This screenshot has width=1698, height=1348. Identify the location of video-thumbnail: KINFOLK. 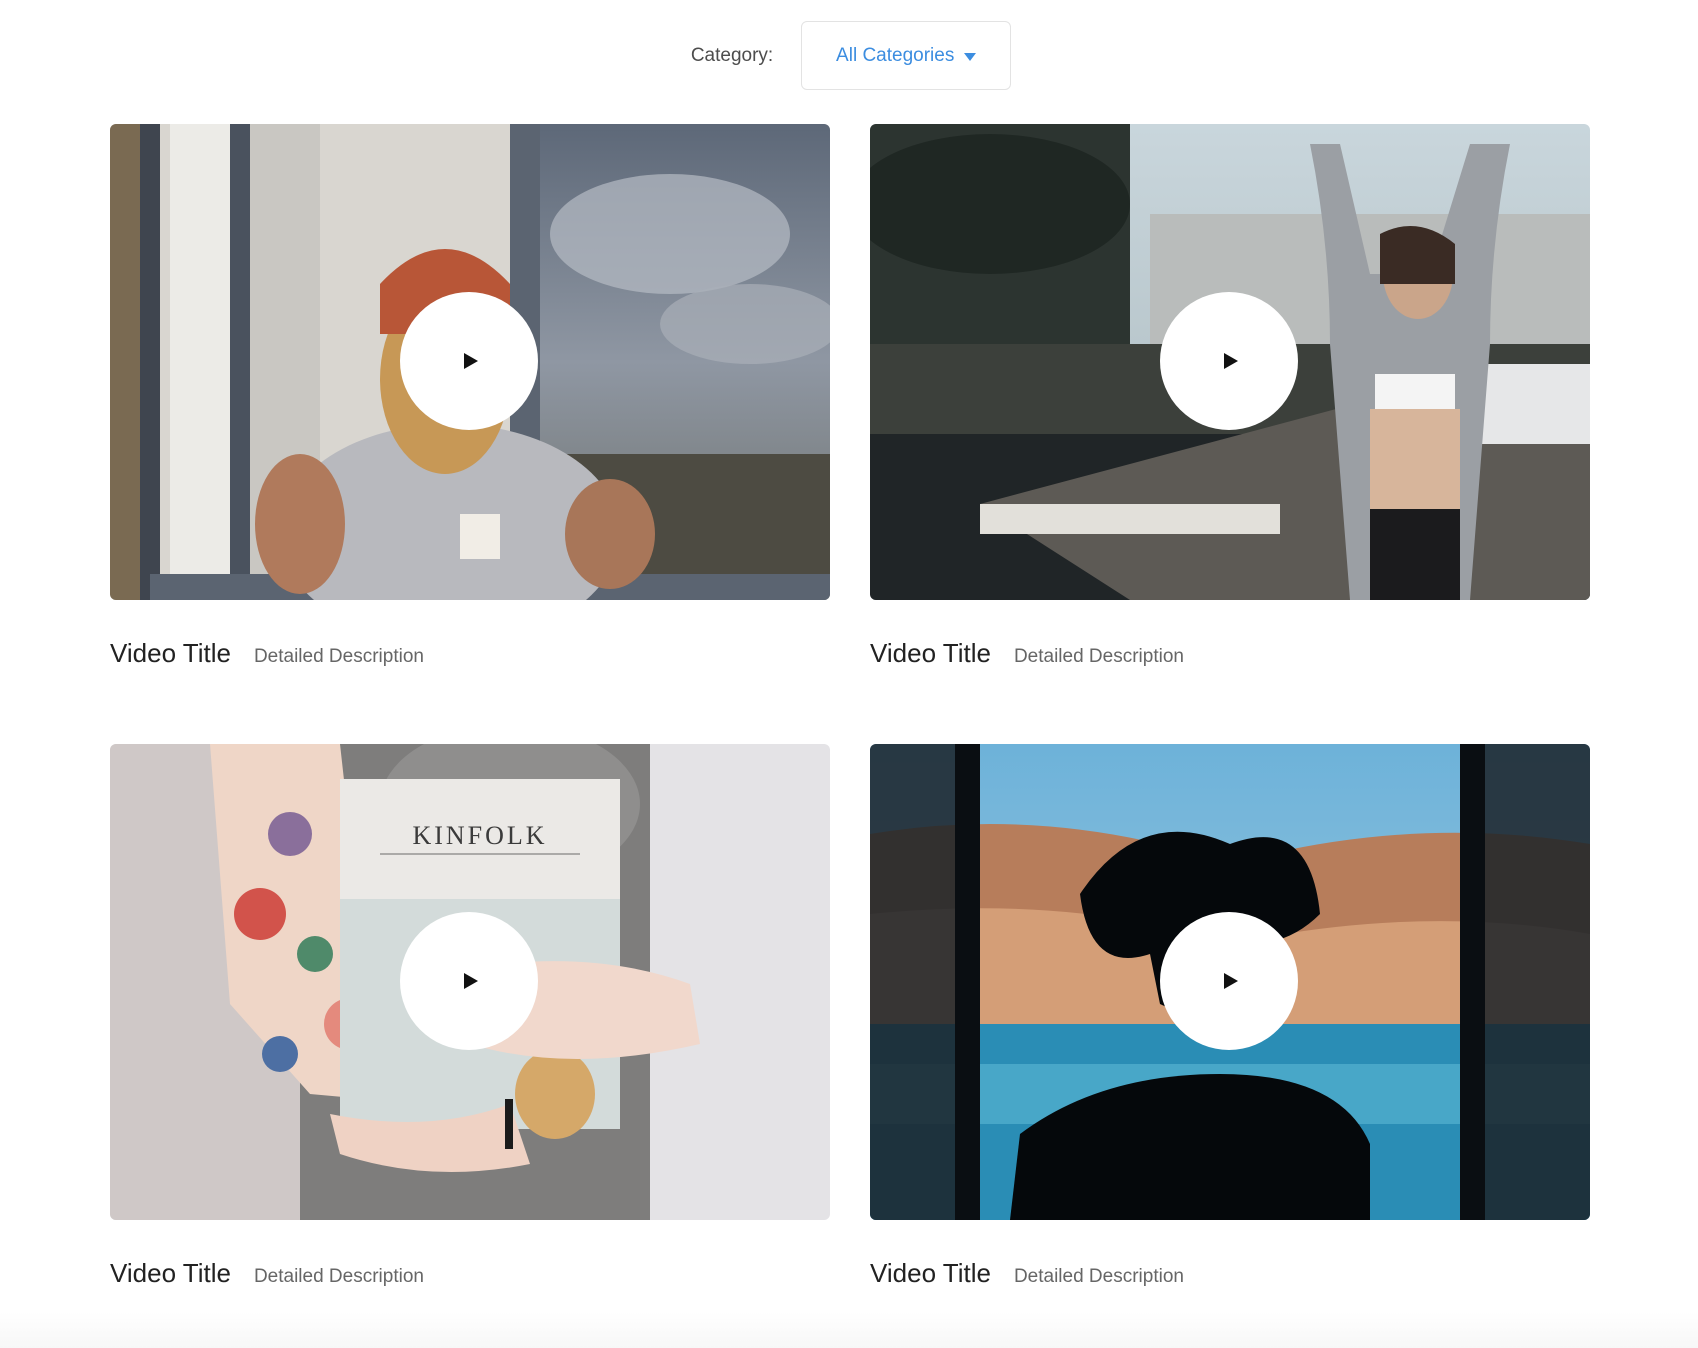
(470, 982).